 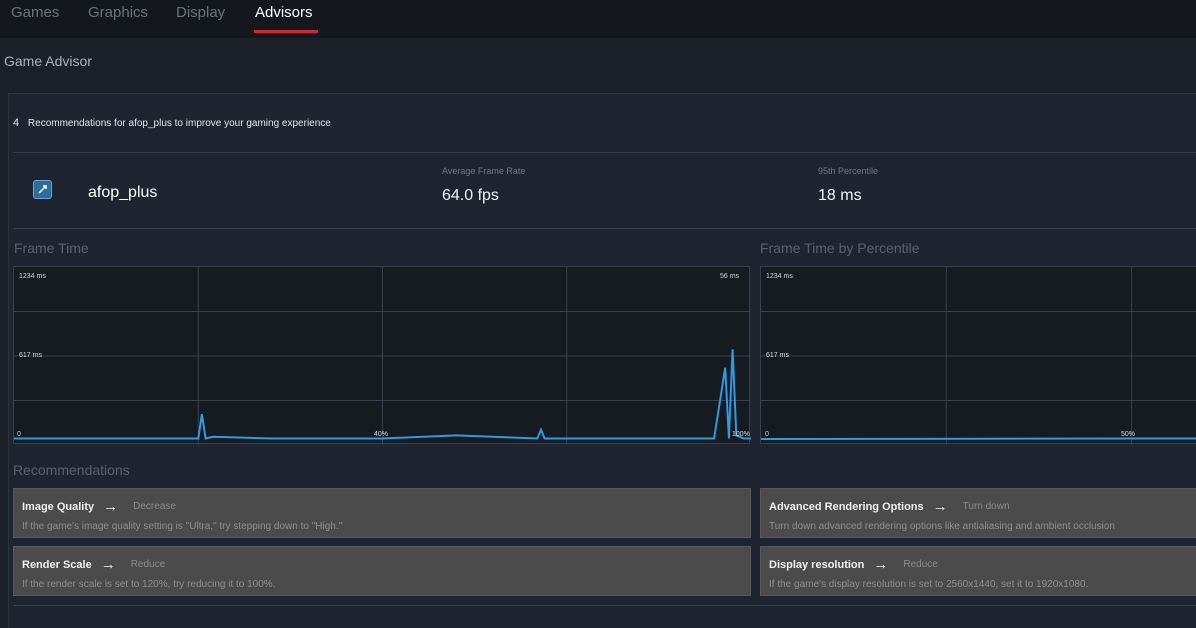 What do you see at coordinates (817, 564) in the screenshot?
I see `recommendation-name: Display resolution` at bounding box center [817, 564].